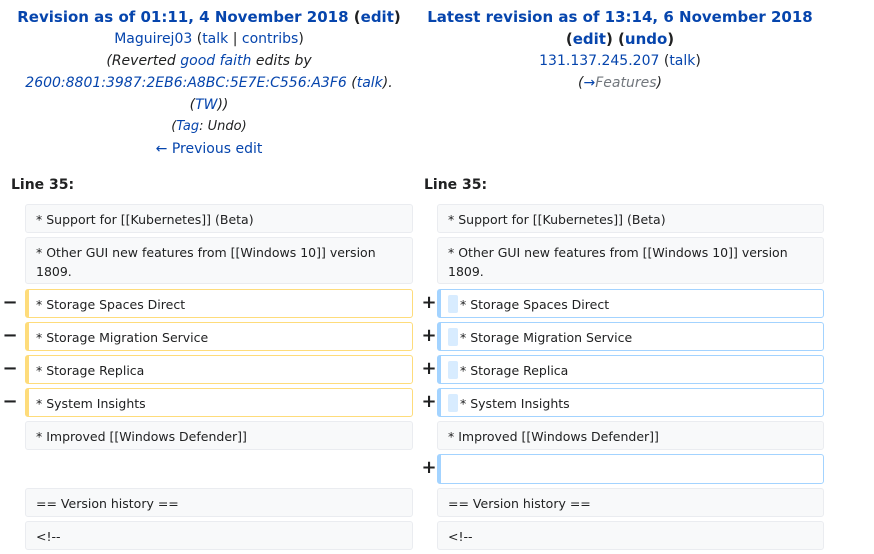 This screenshot has width=874, height=554. I want to click on right-edit-link: edit, so click(589, 39).